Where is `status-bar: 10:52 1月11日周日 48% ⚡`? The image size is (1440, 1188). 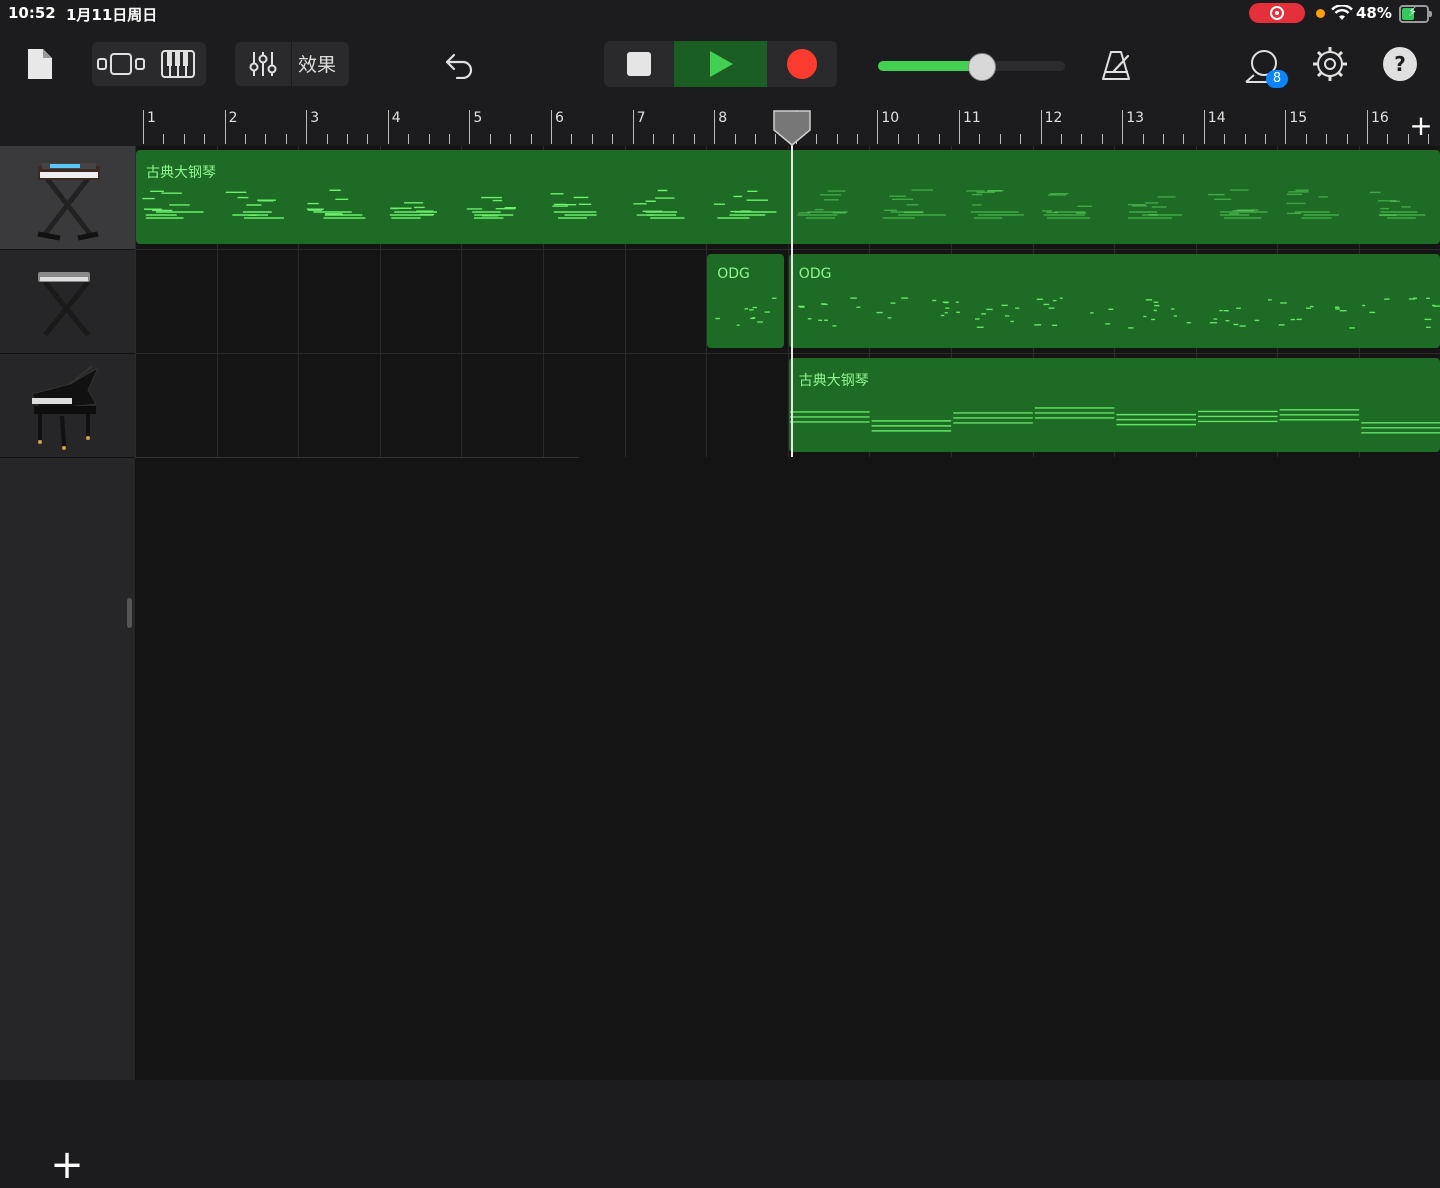 status-bar: 10:52 1月11日周日 48% ⚡ is located at coordinates (720, 14).